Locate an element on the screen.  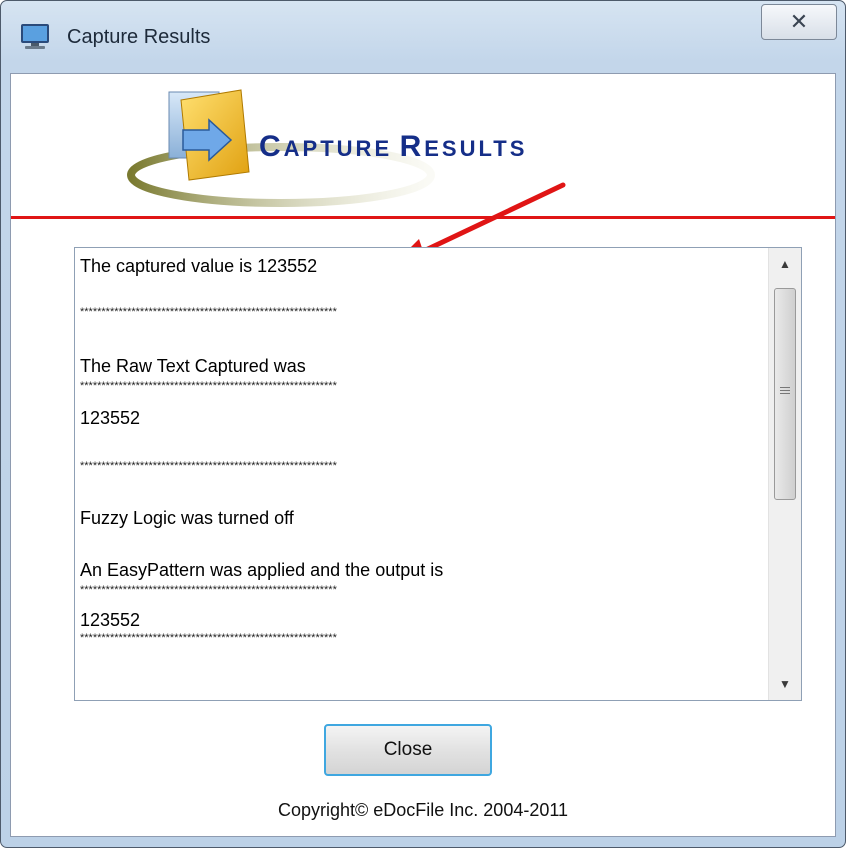
close-button: Close is located at coordinates (408, 750).